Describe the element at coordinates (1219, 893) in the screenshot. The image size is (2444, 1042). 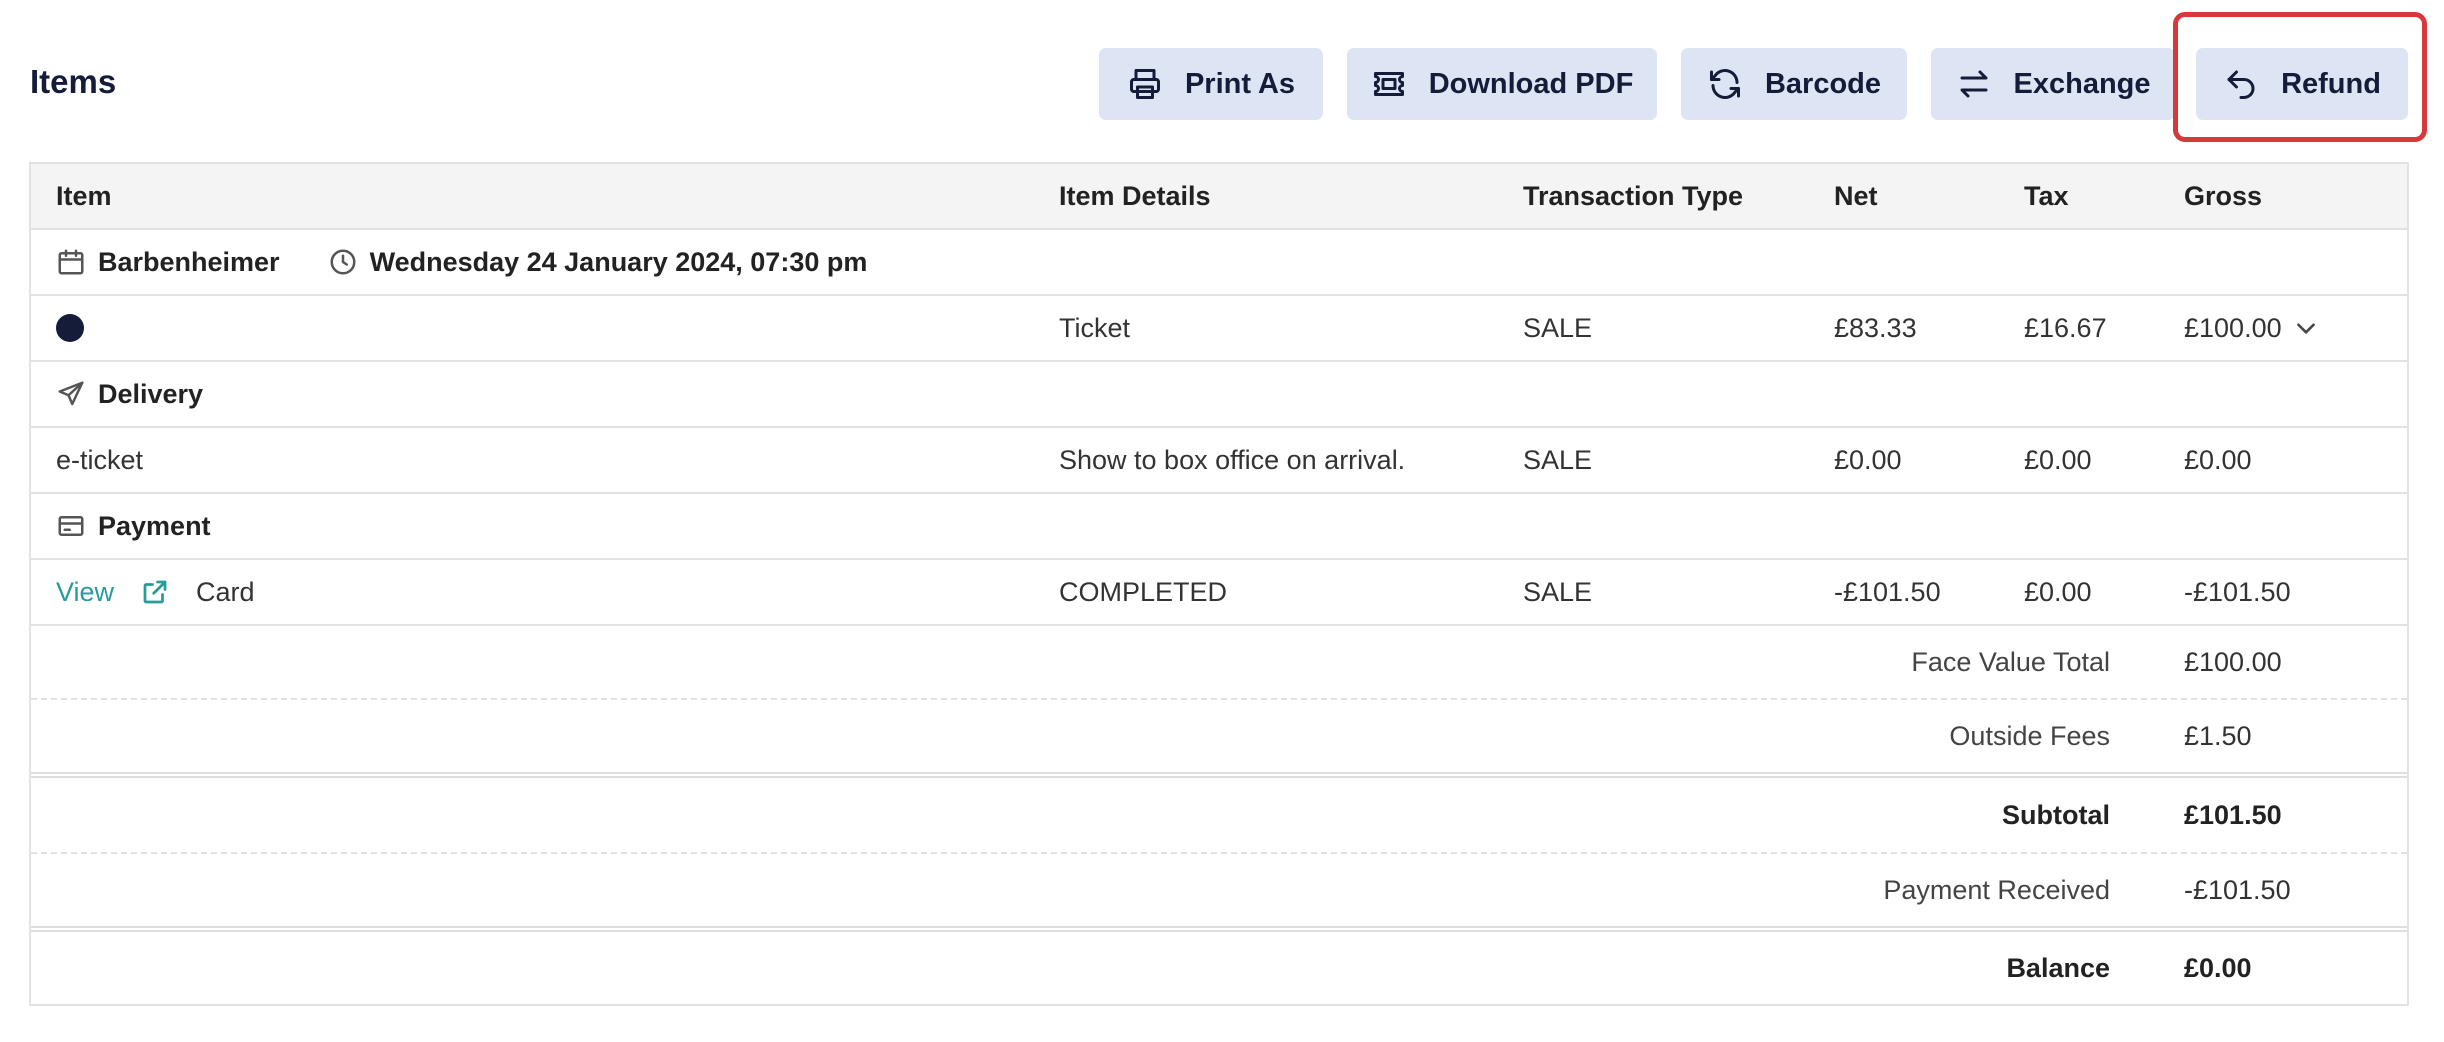
I see `payment-received-row: Payment Received -£101.50` at that location.